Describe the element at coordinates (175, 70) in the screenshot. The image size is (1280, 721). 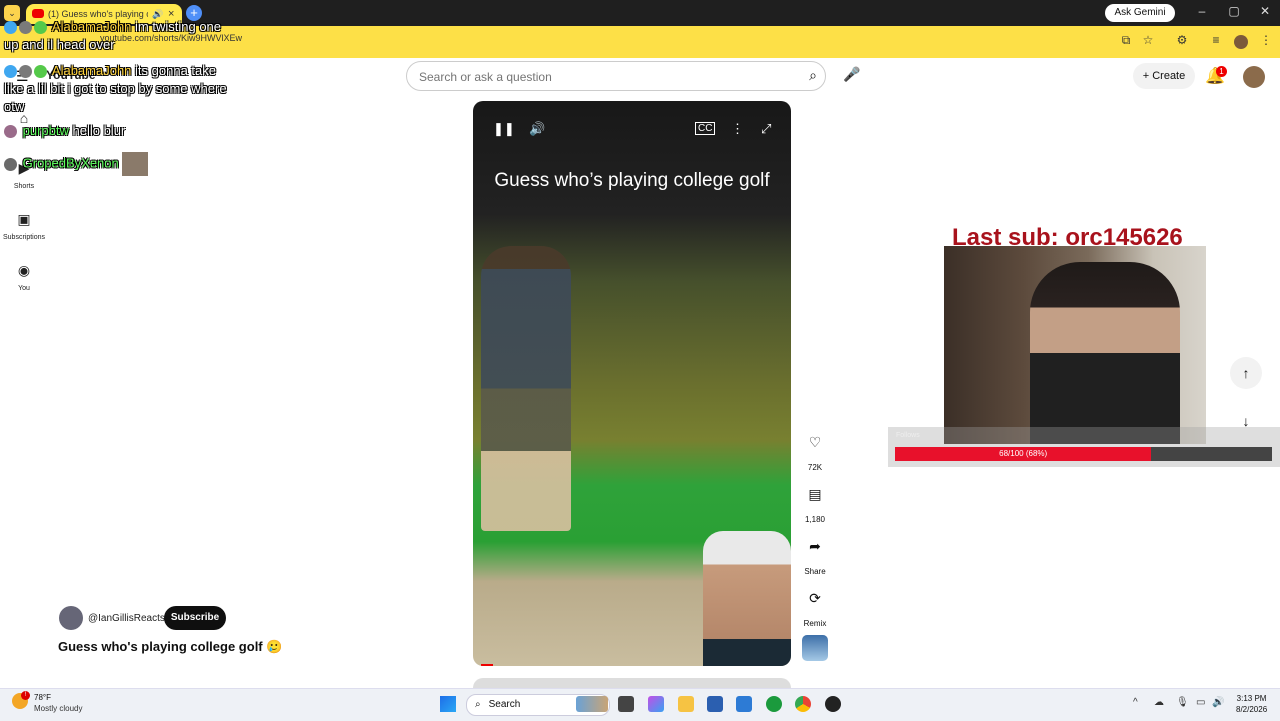
I see `chat-text: its gonna take` at that location.